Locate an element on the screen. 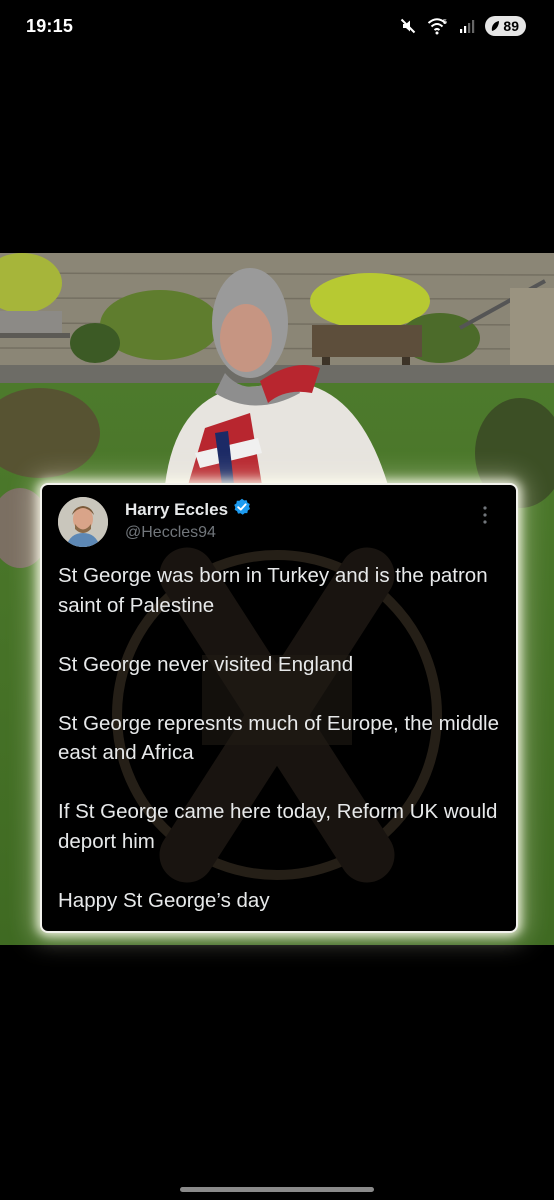 Image resolution: width=554 pixels, height=1200 pixels. tweet-header: Harry Eccles @Heccles94 is located at coordinates (280, 524).